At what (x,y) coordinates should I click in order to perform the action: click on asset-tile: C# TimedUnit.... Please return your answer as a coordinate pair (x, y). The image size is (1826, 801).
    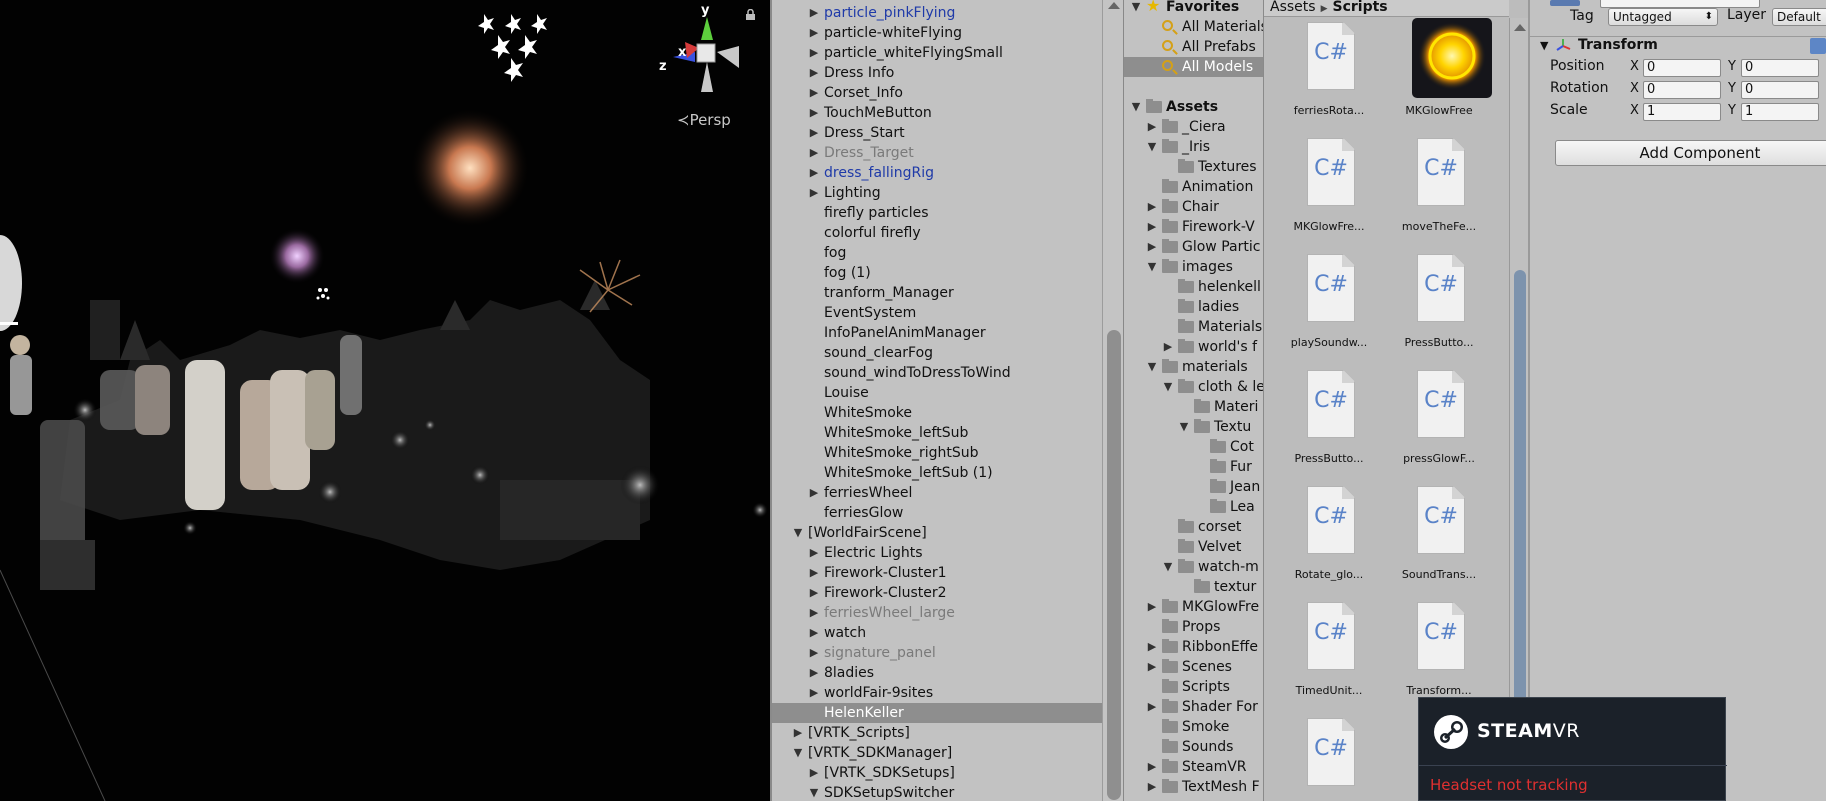
    Looking at the image, I should click on (1329, 657).